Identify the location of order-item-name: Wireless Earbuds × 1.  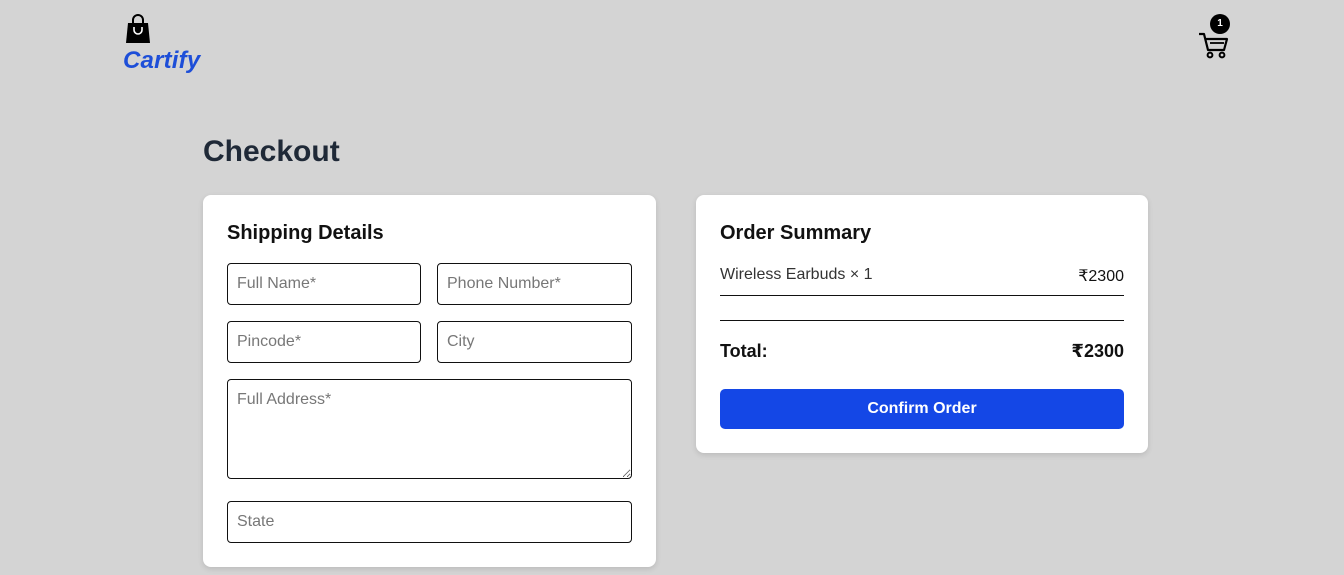
(796, 274).